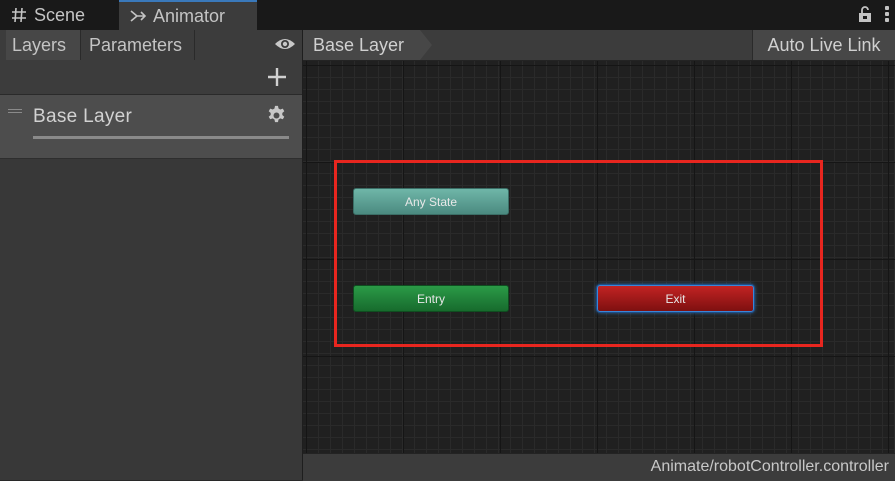 This screenshot has width=895, height=481. What do you see at coordinates (43, 45) in the screenshot?
I see `tab-layers: Layers` at bounding box center [43, 45].